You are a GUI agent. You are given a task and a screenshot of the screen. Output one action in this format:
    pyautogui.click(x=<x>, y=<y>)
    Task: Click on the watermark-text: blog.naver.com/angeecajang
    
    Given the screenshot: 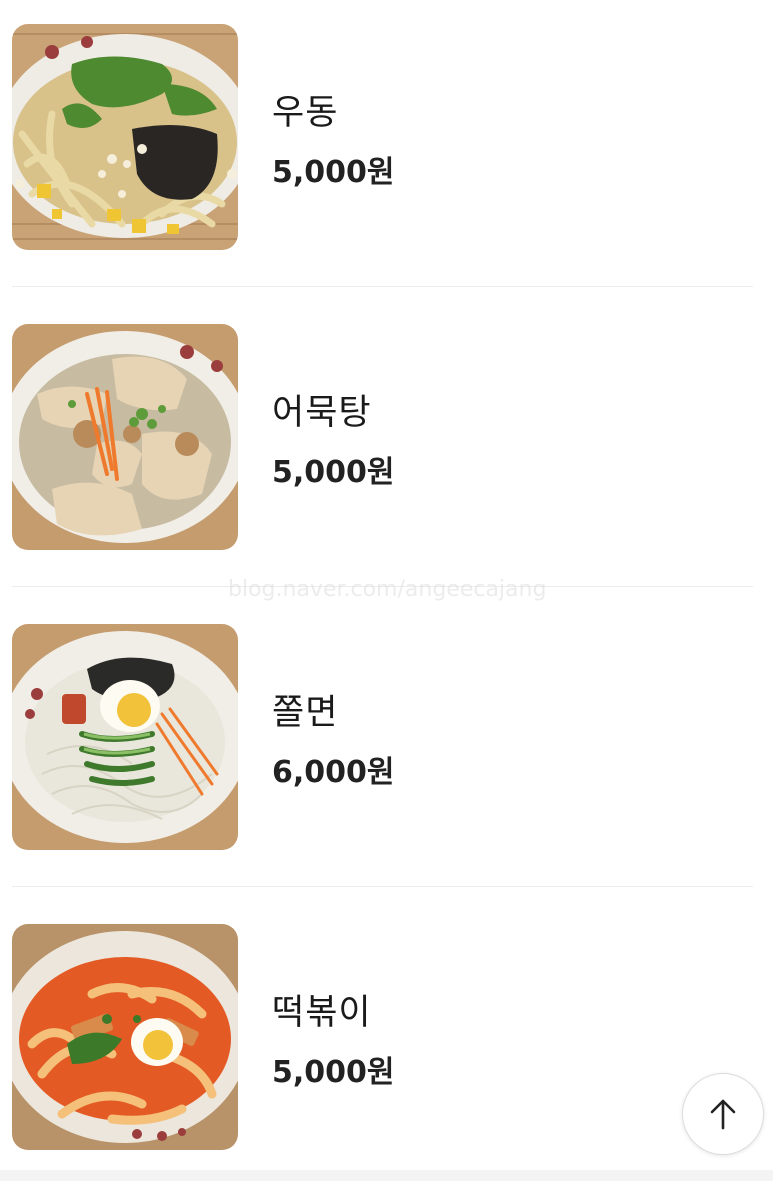 What is the action you would take?
    pyautogui.click(x=387, y=589)
    